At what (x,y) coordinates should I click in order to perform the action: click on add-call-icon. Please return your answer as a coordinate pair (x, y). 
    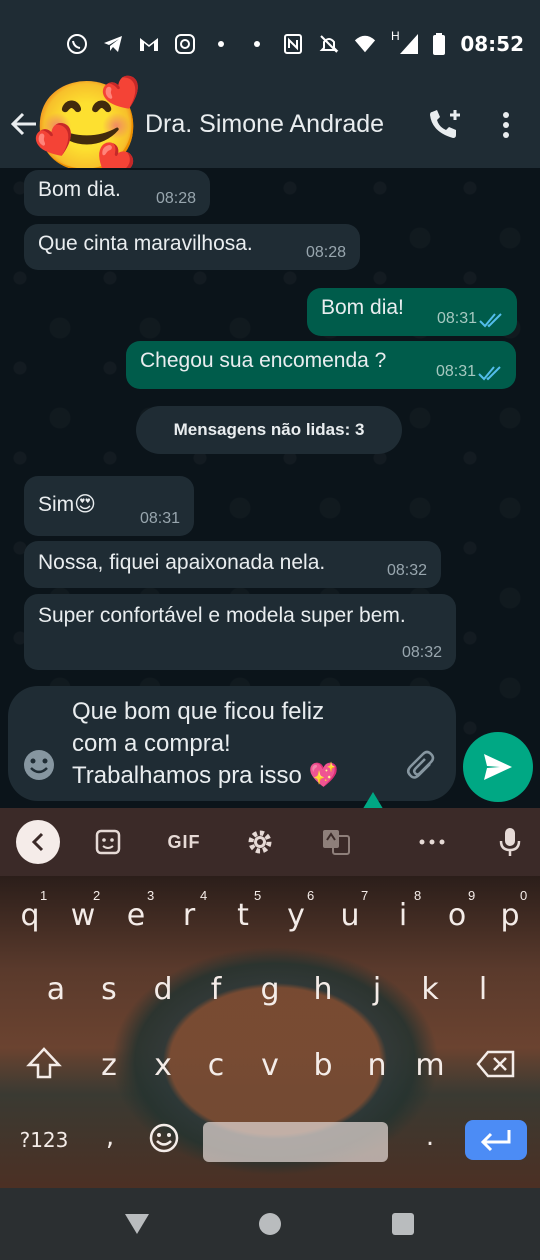
    Looking at the image, I should click on (444, 124).